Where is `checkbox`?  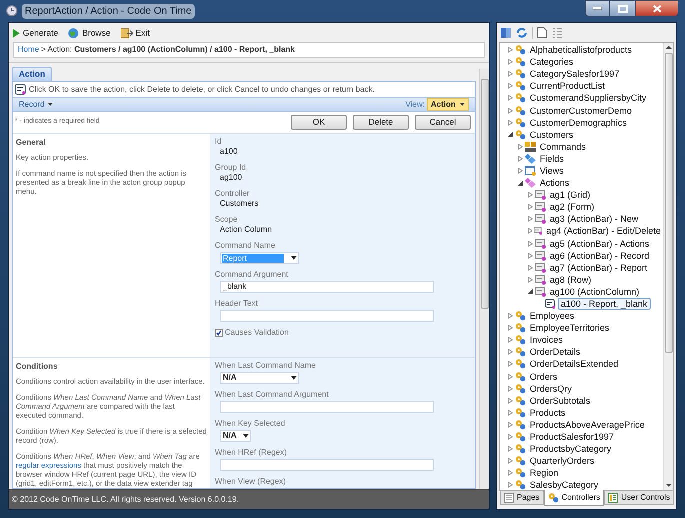 checkbox is located at coordinates (219, 333).